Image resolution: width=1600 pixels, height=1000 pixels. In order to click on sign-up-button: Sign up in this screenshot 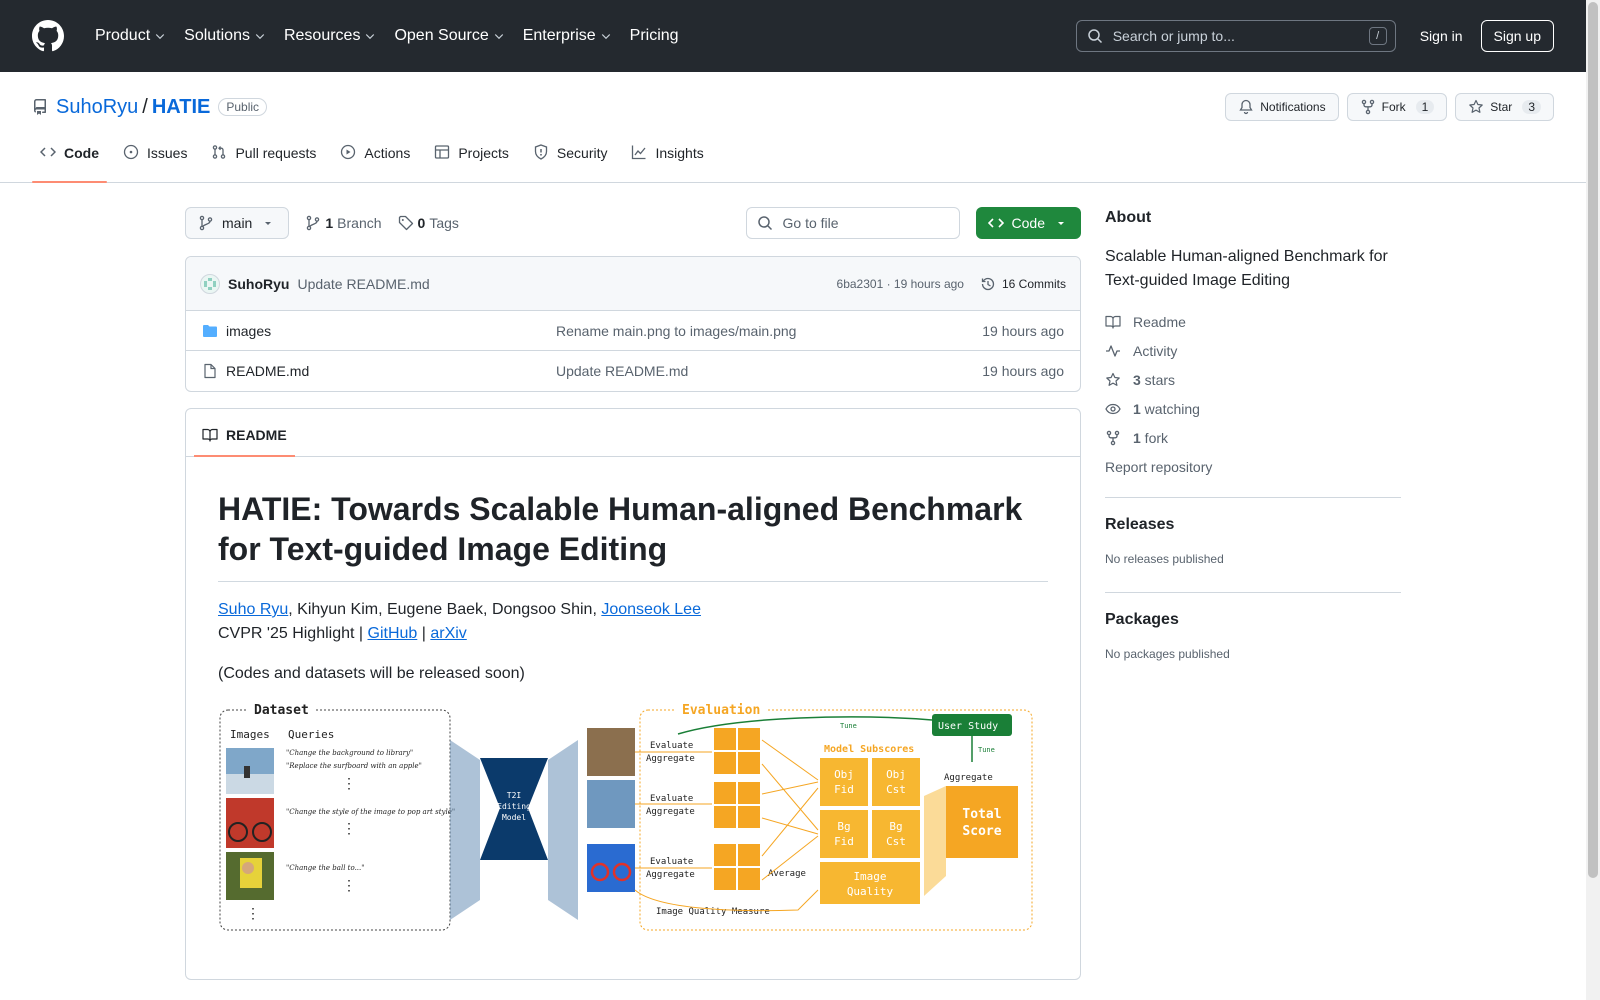, I will do `click(1517, 36)`.